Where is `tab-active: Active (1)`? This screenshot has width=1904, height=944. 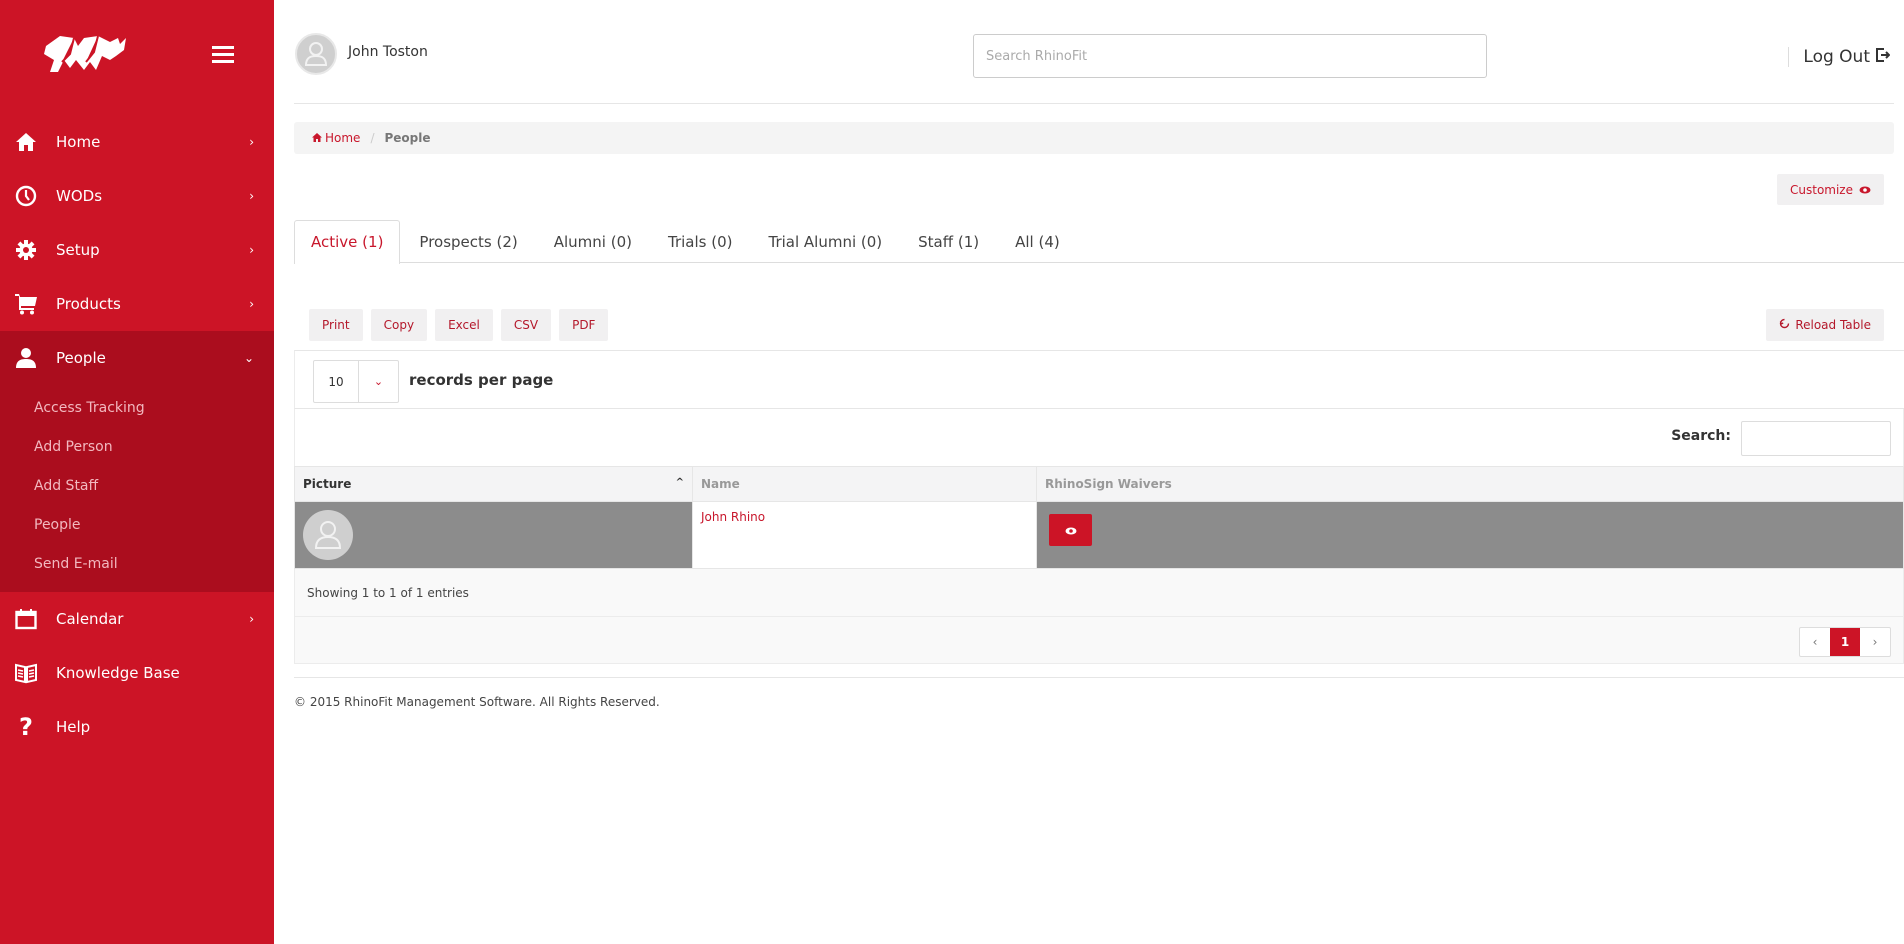
tab-active: Active (1) is located at coordinates (347, 242).